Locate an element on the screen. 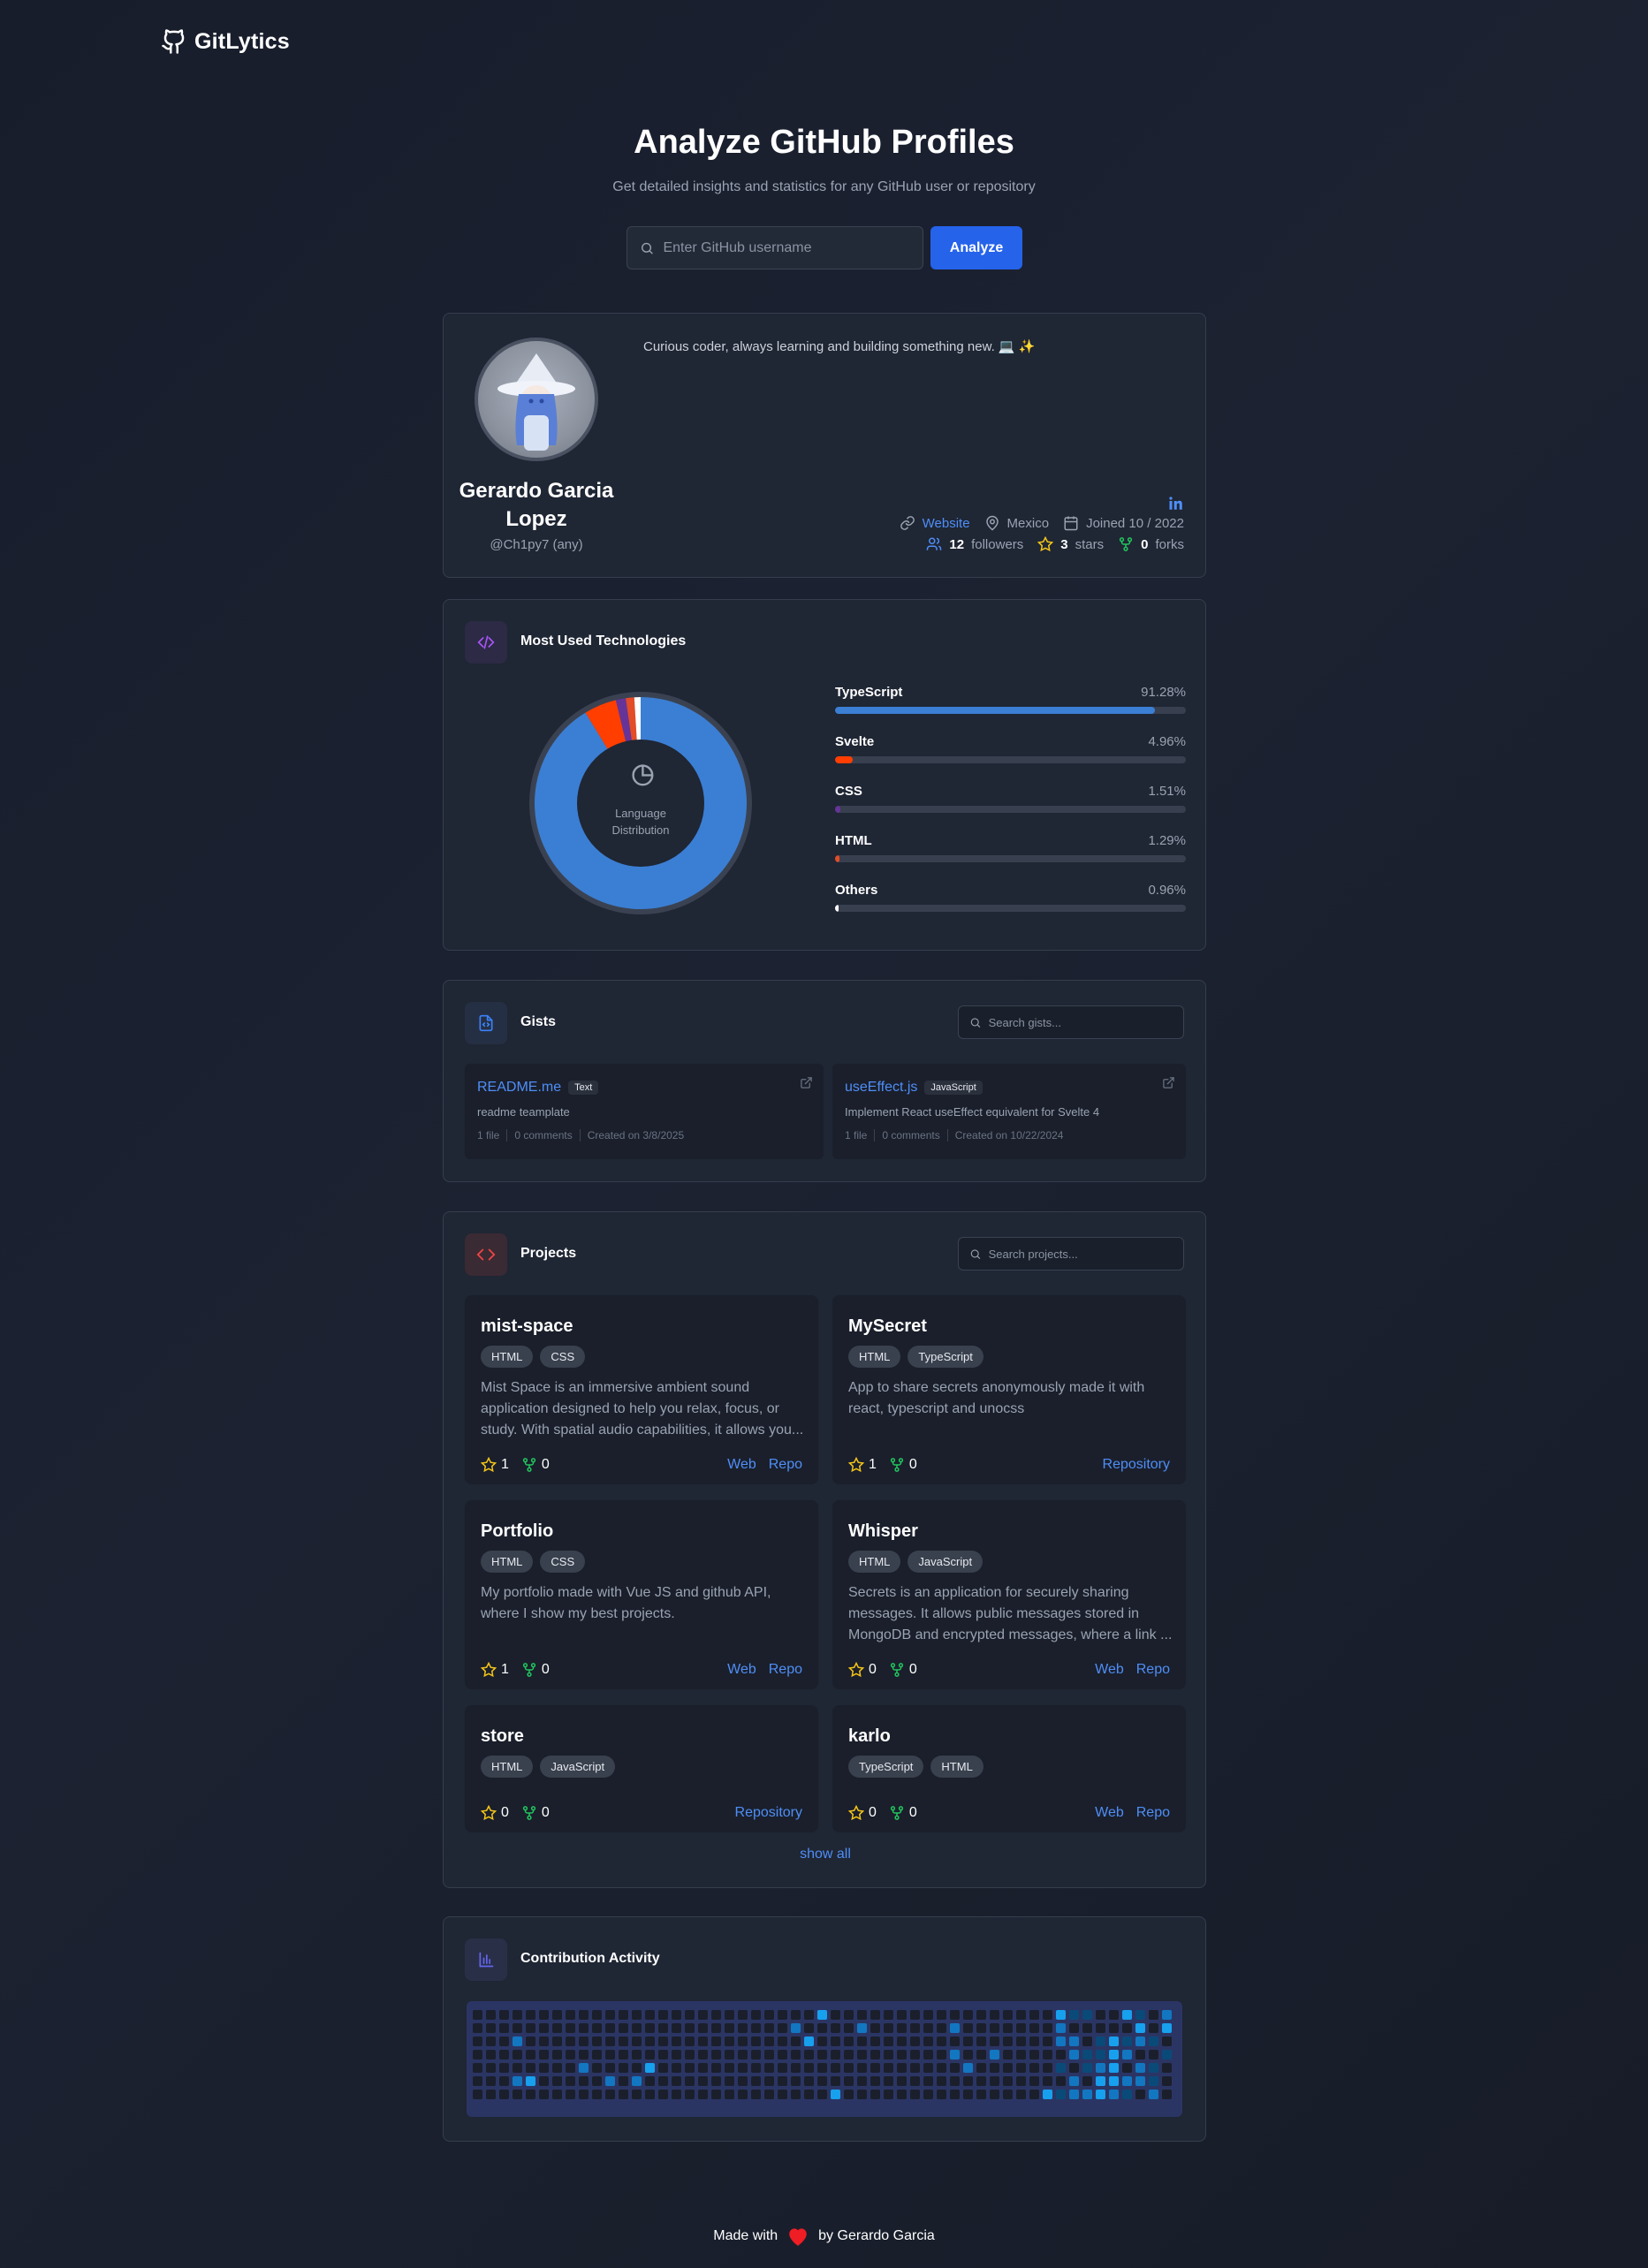 The width and height of the screenshot is (1648, 2268). gists-search-input is located at coordinates (1080, 1022).